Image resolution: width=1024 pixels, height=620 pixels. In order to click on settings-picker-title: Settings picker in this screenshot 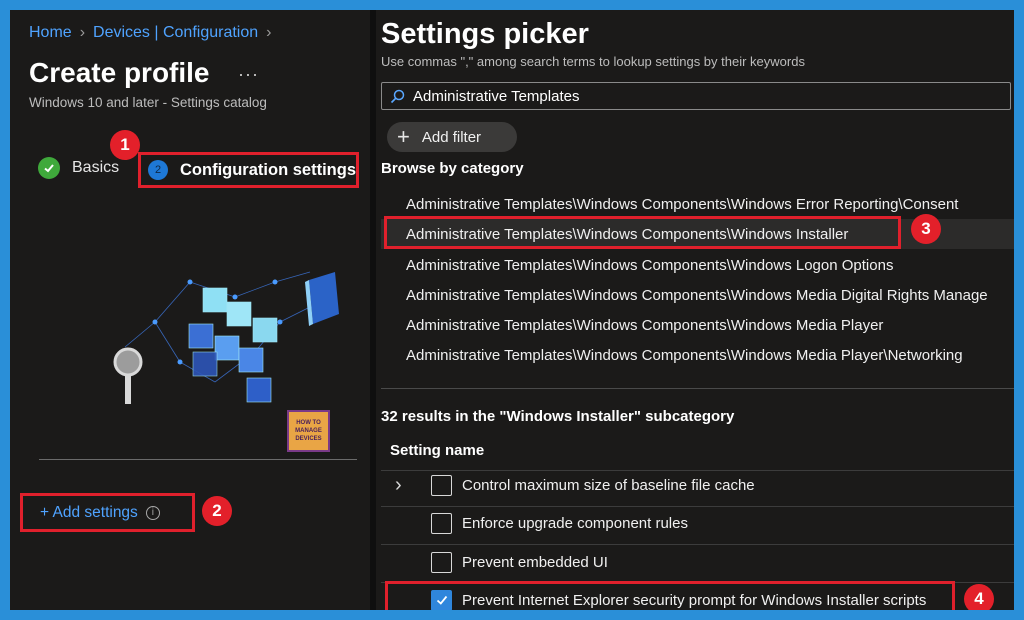, I will do `click(485, 34)`.